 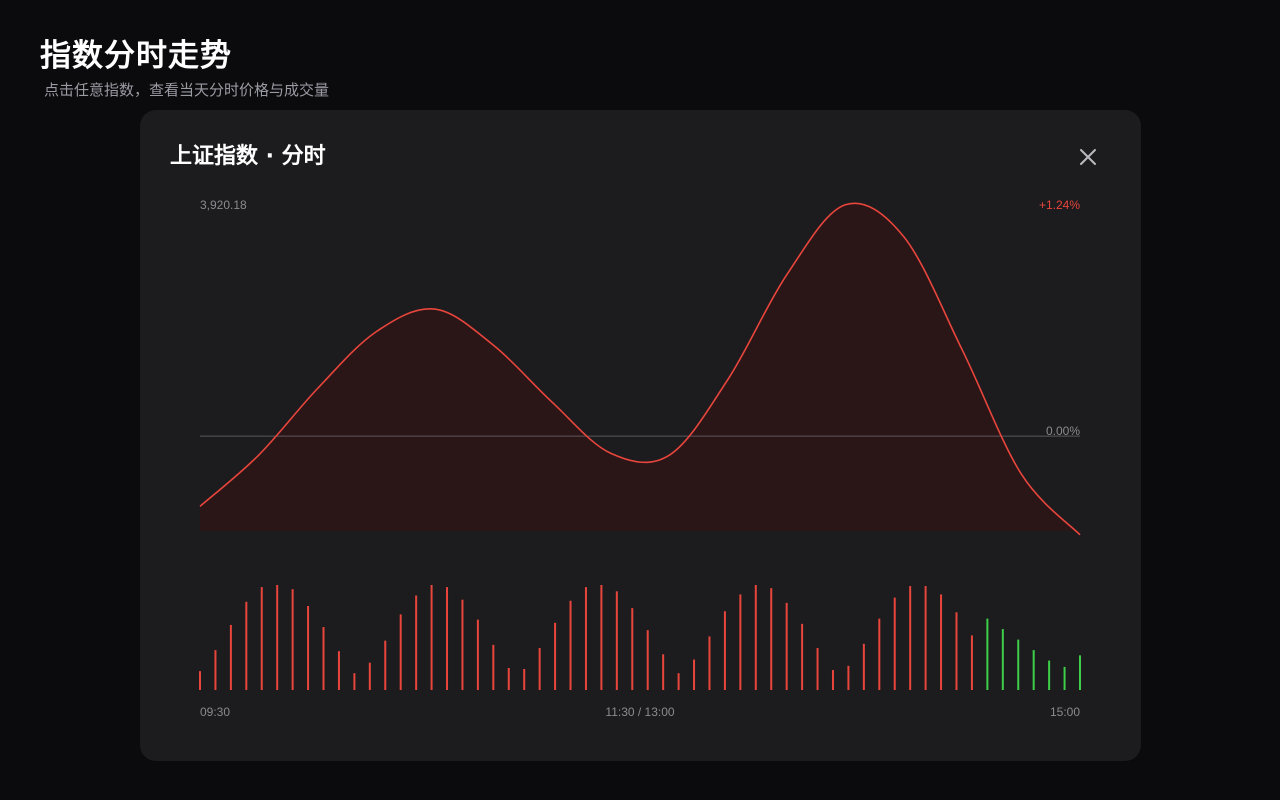 I want to click on page-header: 指数分时走势 点击任意指数，查看当天分时价格与成交量, so click(x=184, y=65).